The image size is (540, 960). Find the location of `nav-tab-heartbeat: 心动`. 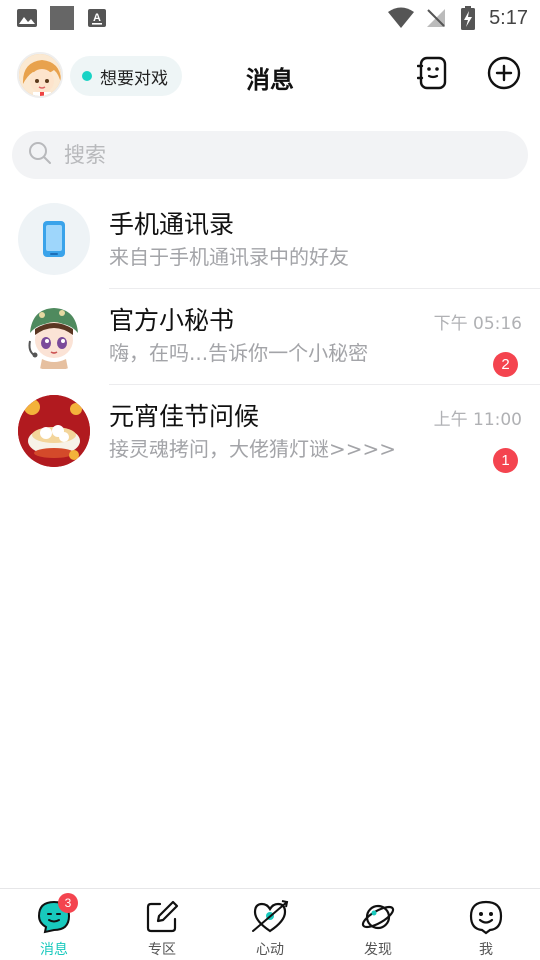

nav-tab-heartbeat: 心动 is located at coordinates (270, 924).